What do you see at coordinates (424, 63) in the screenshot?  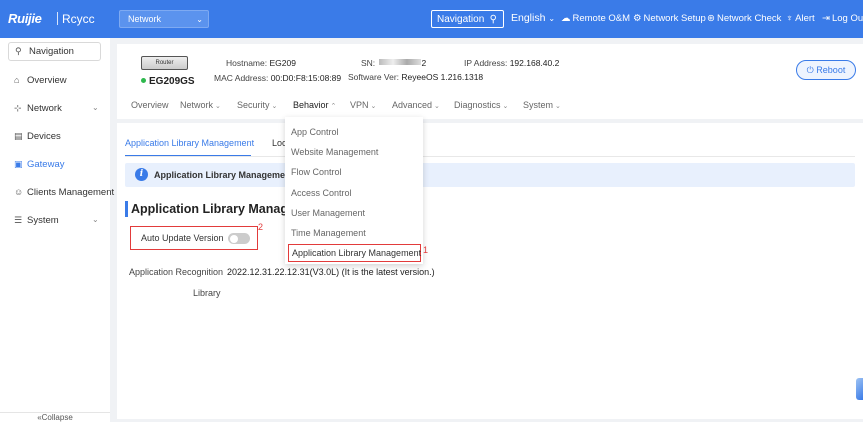 I see `sn-value: 2` at bounding box center [424, 63].